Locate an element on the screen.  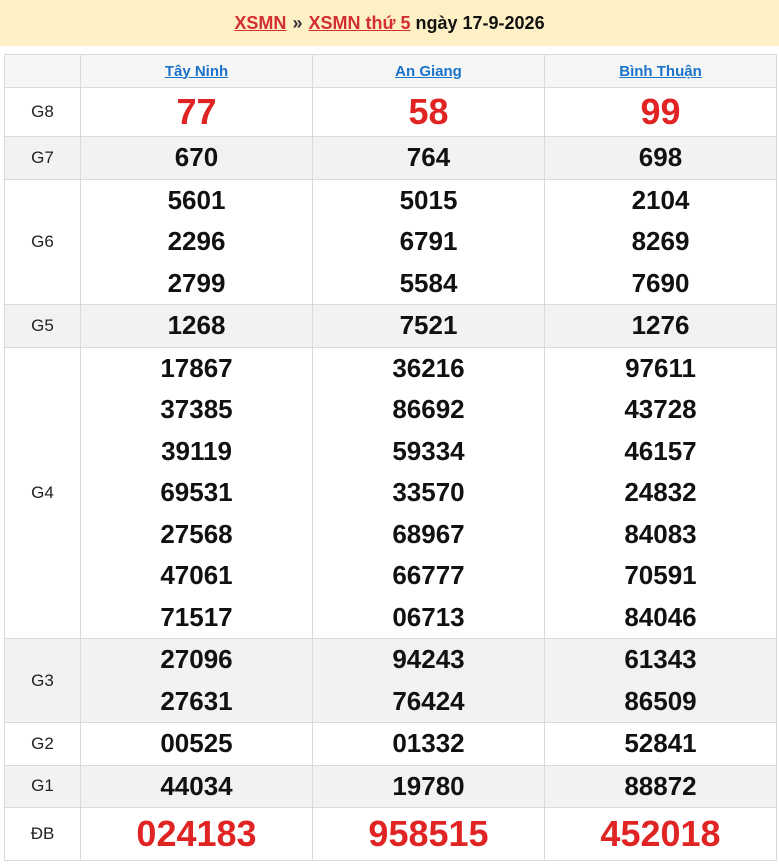
prize-number: 00525 is located at coordinates (196, 743).